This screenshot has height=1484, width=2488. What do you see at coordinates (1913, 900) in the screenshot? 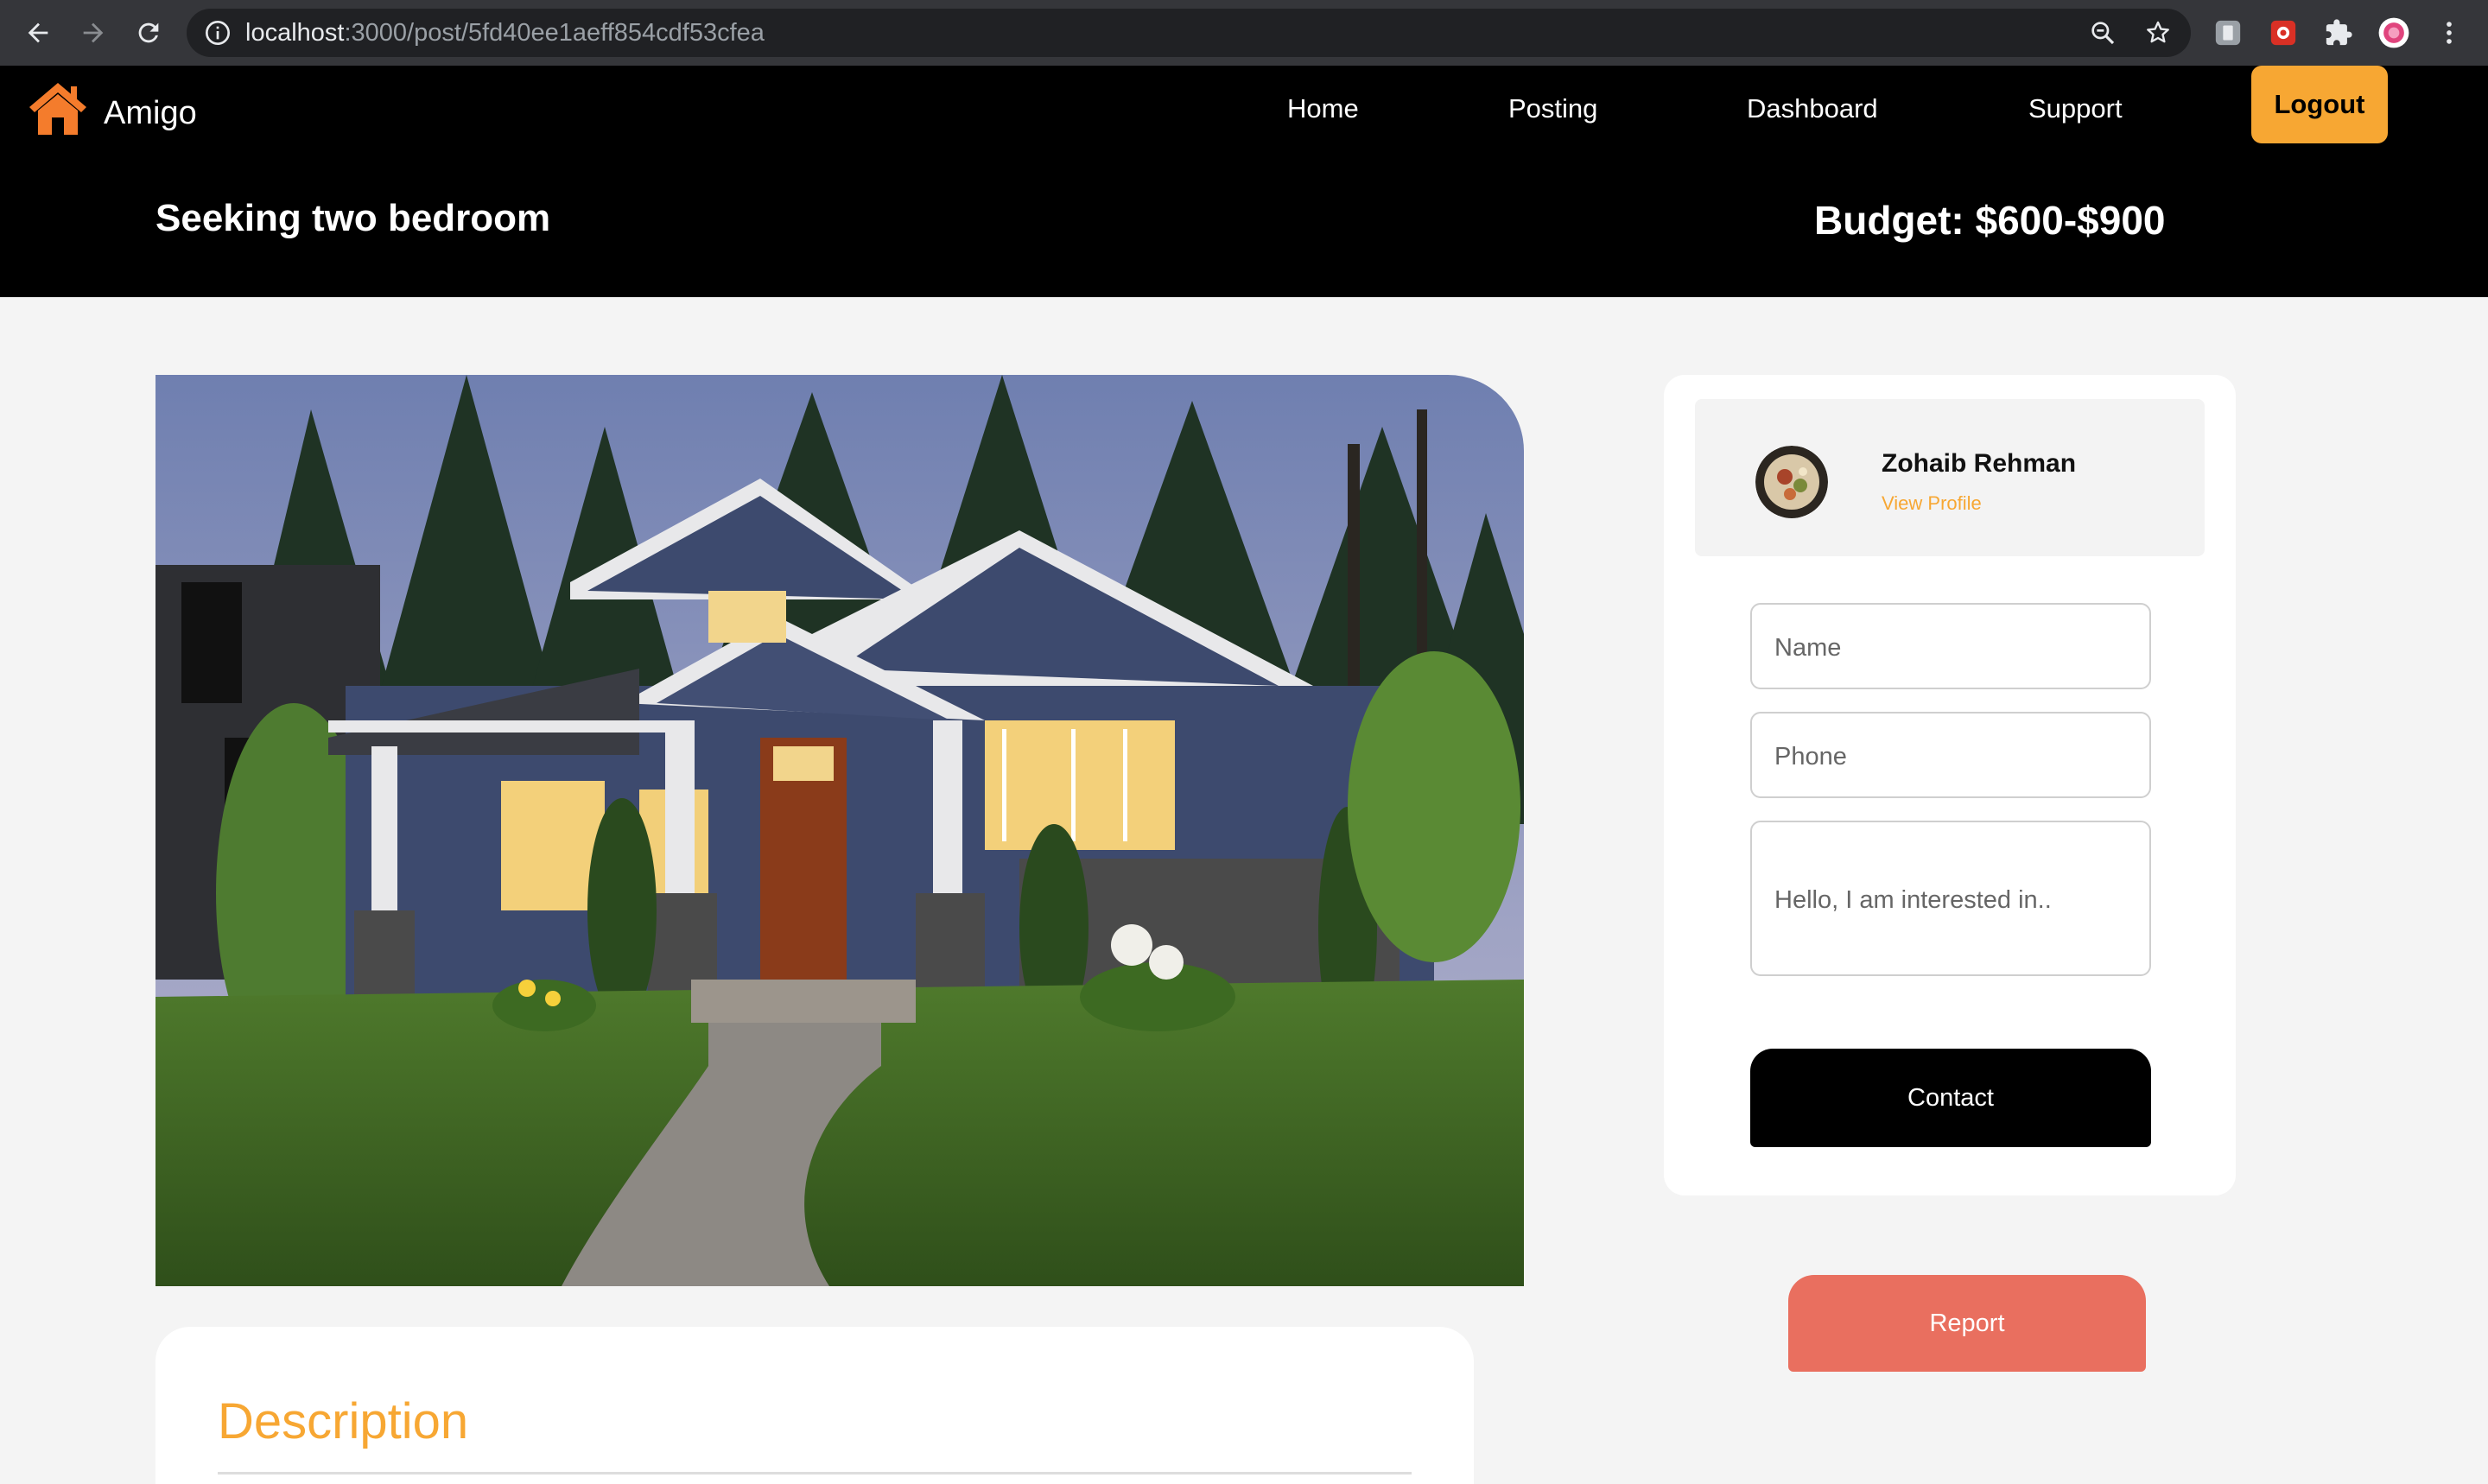
I see `message-placeholder: Hello, I am interested in..` at bounding box center [1913, 900].